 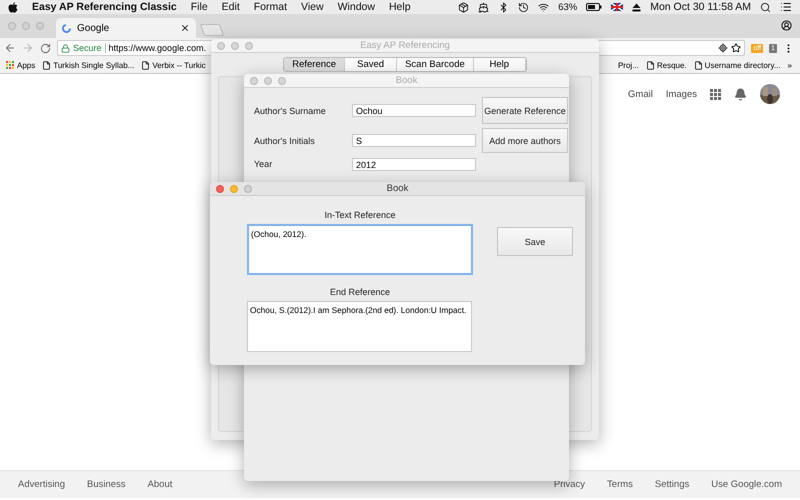 What do you see at coordinates (414, 110) in the screenshot?
I see `input-field: Ochou` at bounding box center [414, 110].